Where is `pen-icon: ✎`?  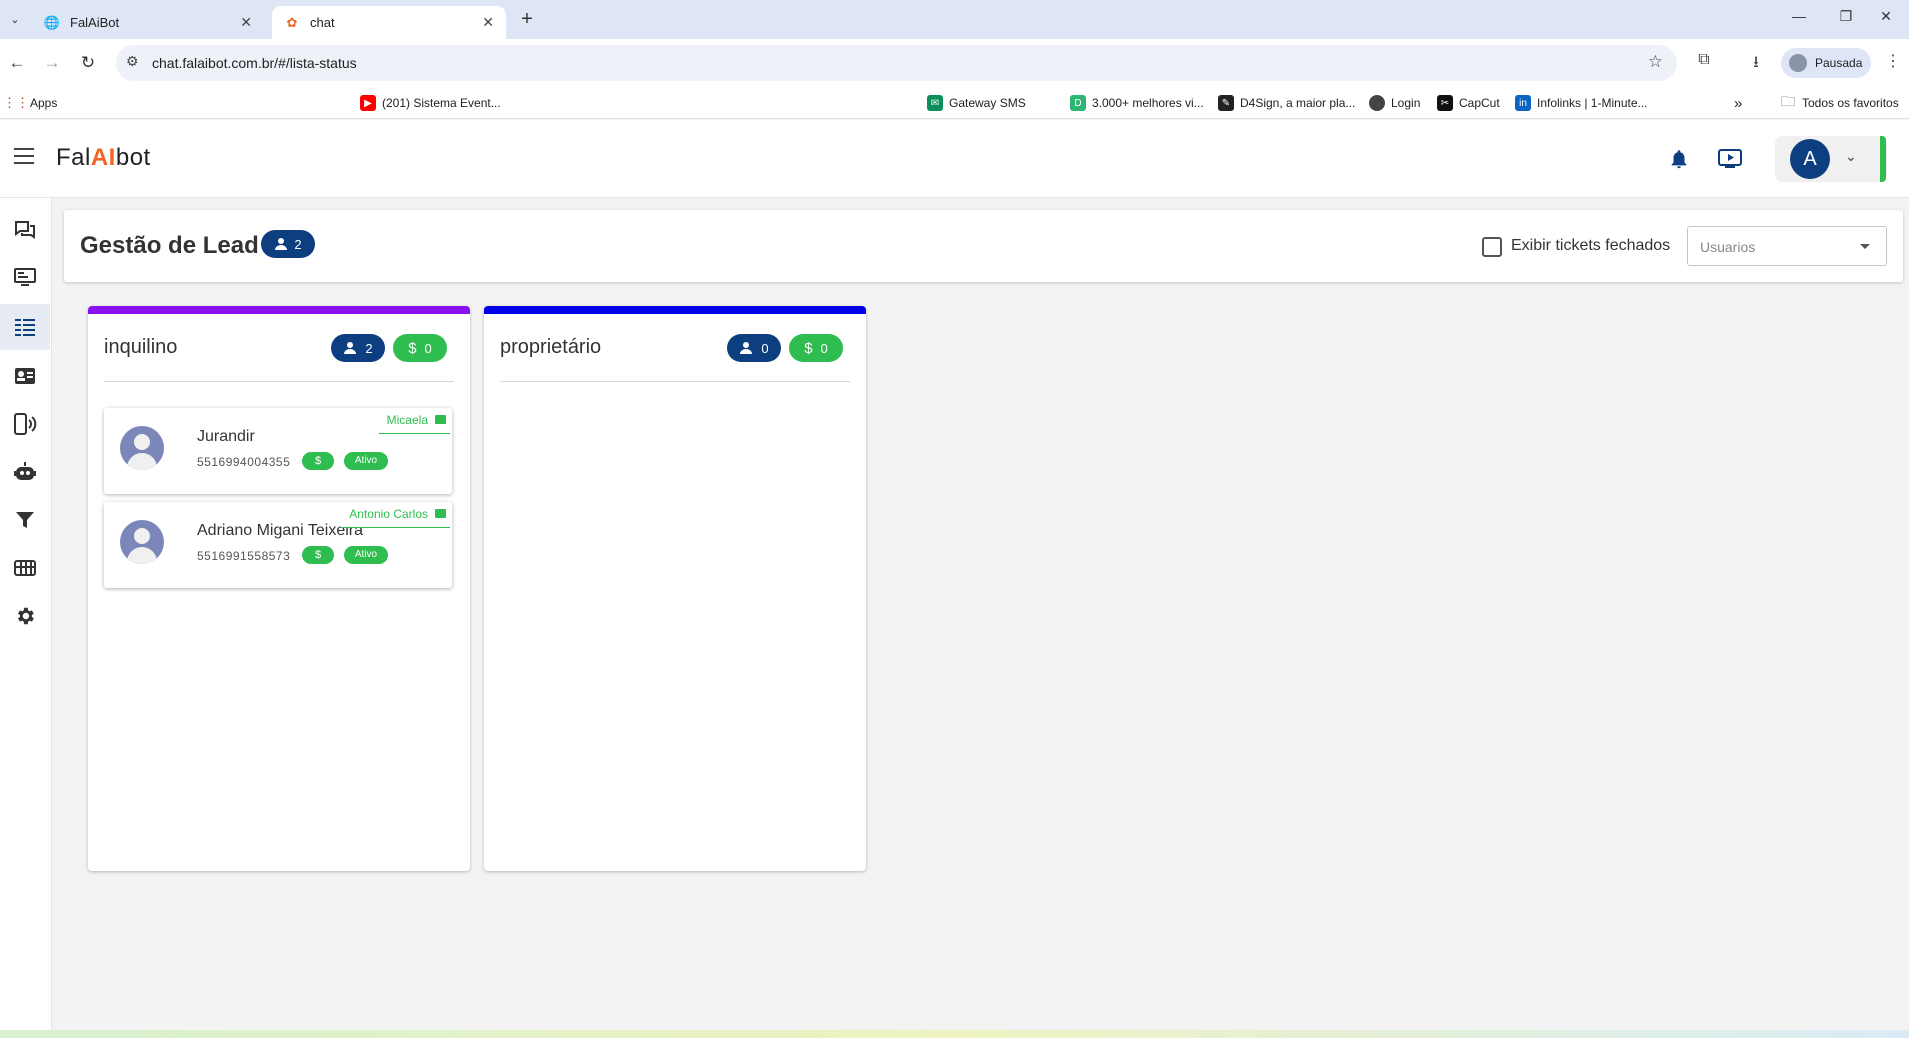 pen-icon: ✎ is located at coordinates (1226, 103).